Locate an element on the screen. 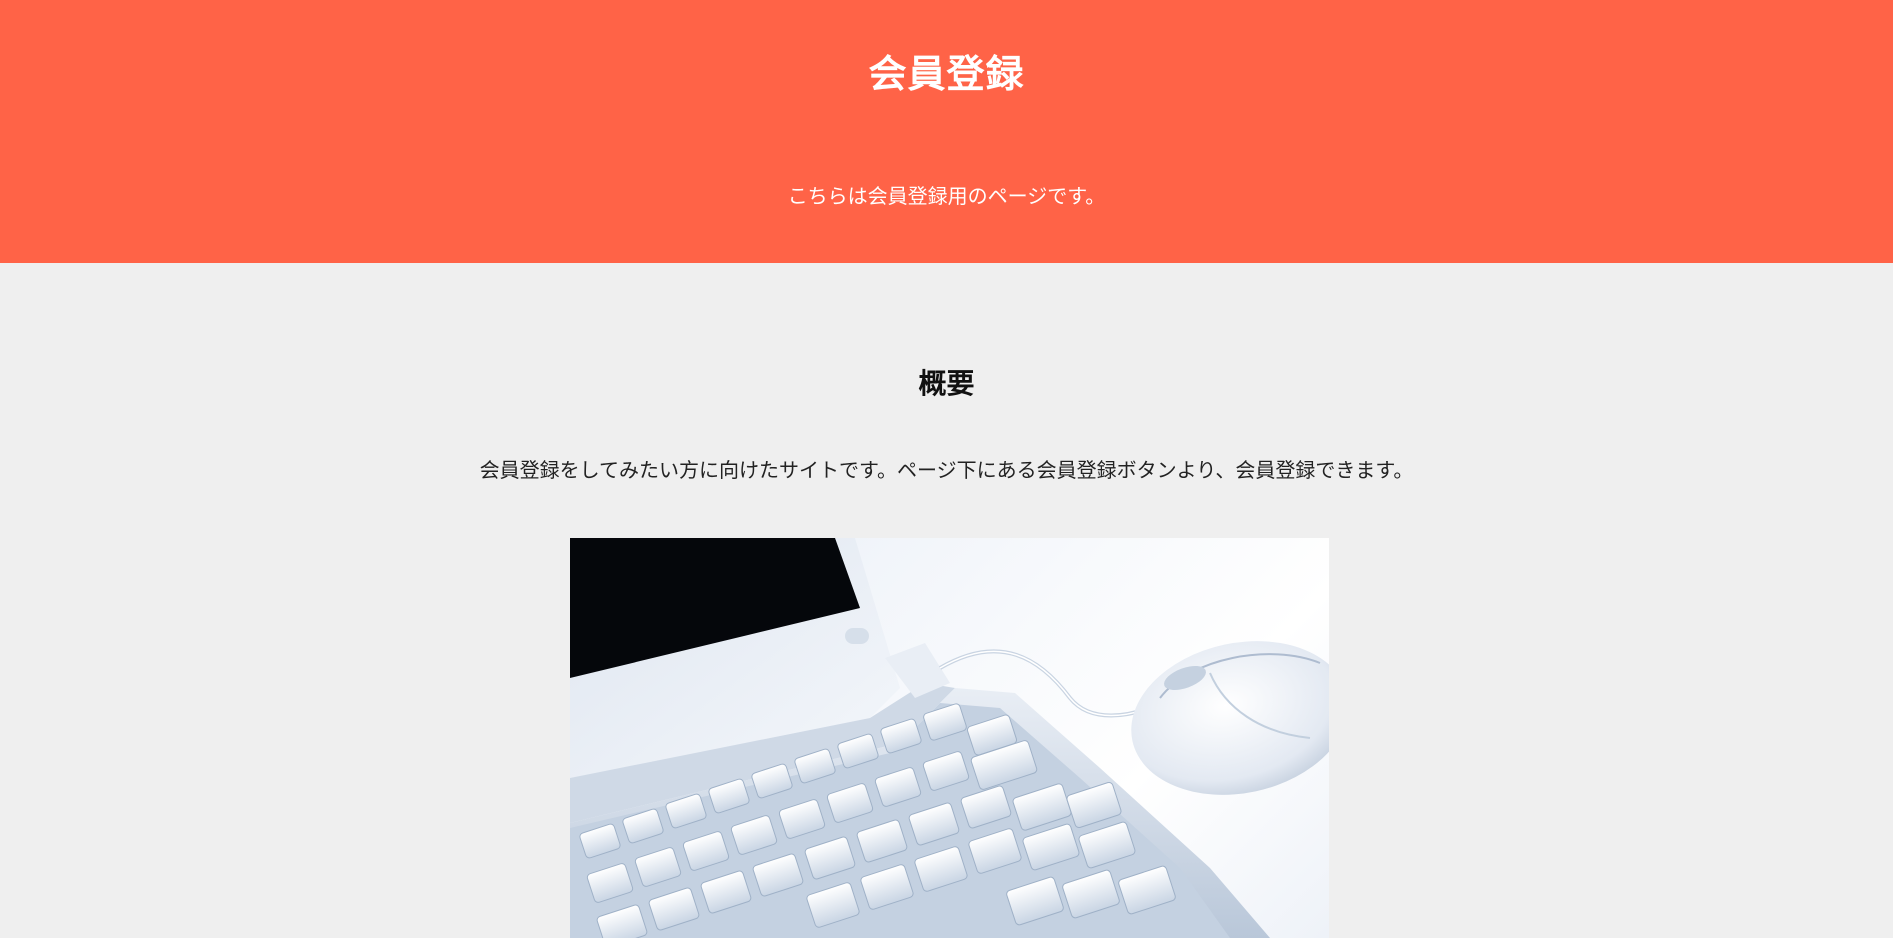 The image size is (1893, 938). page-title: 会員登録 is located at coordinates (946, 74).